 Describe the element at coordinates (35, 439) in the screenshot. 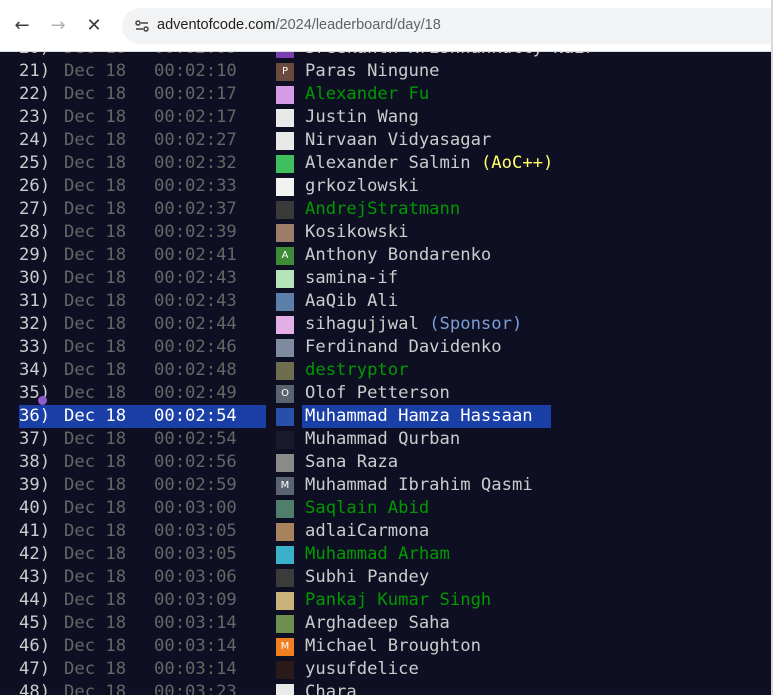

I see `rank: 37)` at that location.